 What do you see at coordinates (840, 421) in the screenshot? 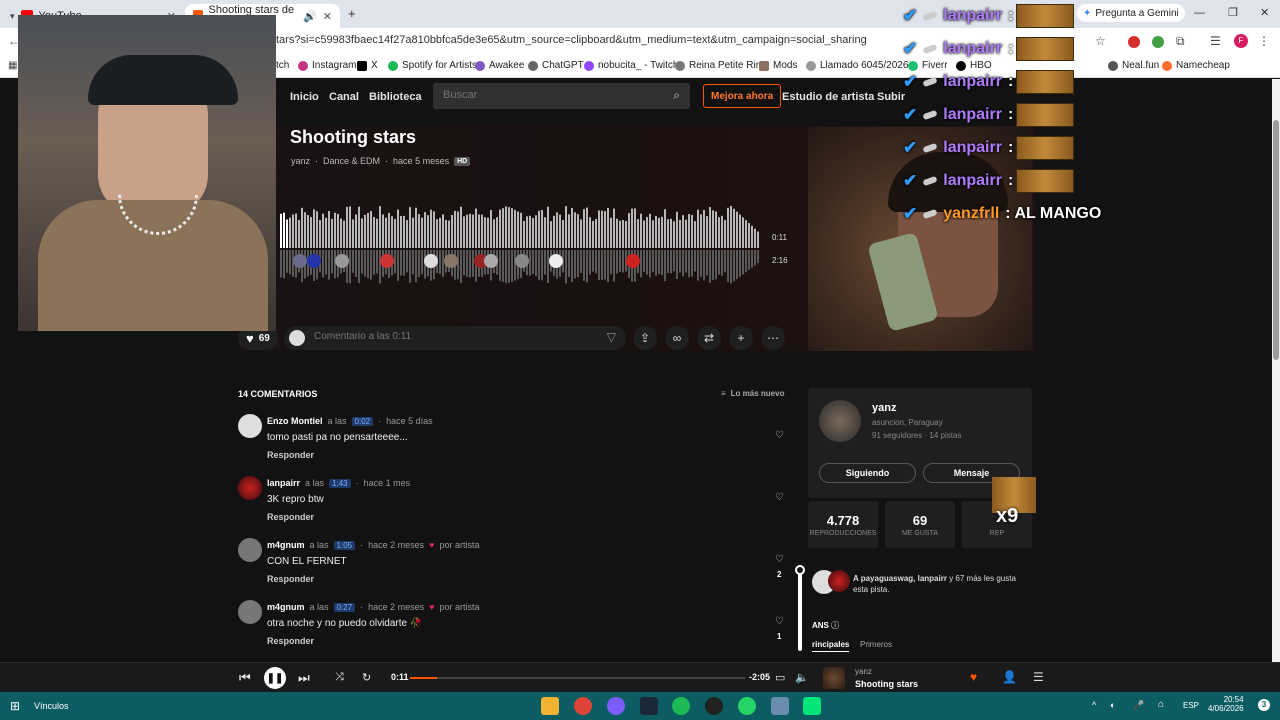
I see `artist-avatar` at bounding box center [840, 421].